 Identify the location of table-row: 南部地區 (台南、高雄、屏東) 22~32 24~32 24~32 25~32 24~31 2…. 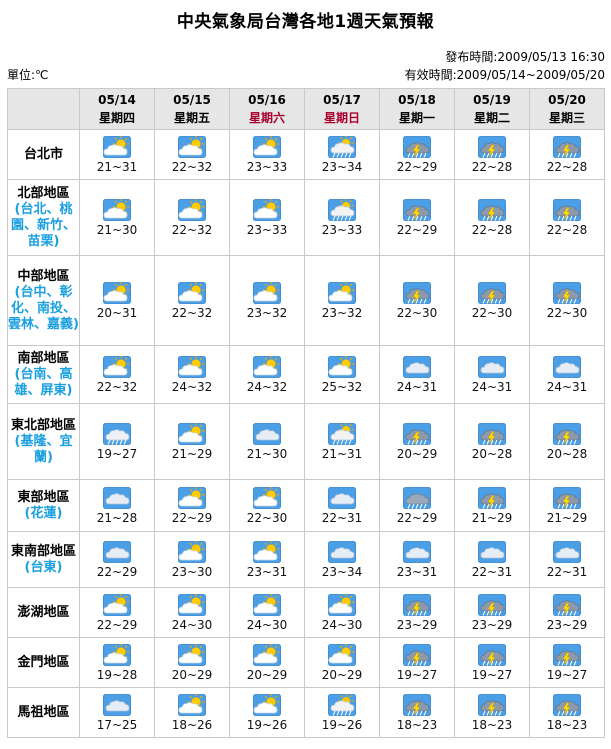
(306, 374).